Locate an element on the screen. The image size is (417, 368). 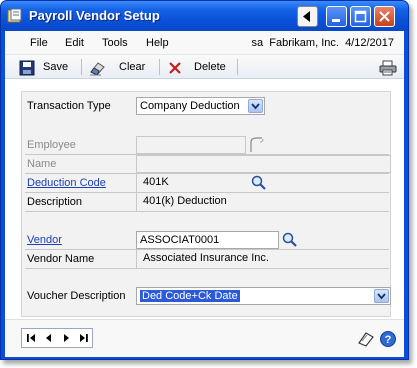
description-label: Description is located at coordinates (55, 202).